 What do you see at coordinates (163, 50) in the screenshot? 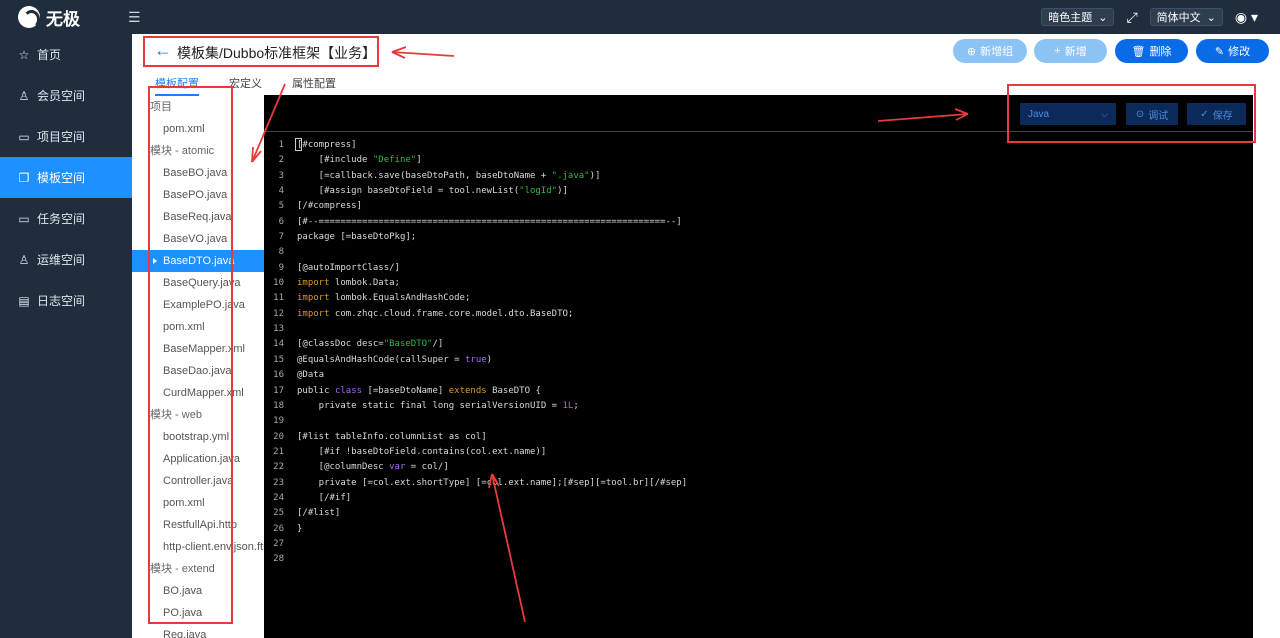
I see `back-arrow-icon: ←` at bounding box center [163, 50].